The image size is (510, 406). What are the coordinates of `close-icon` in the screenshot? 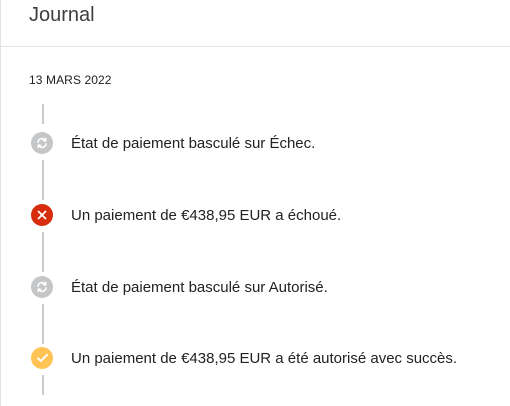 It's located at (42, 215).